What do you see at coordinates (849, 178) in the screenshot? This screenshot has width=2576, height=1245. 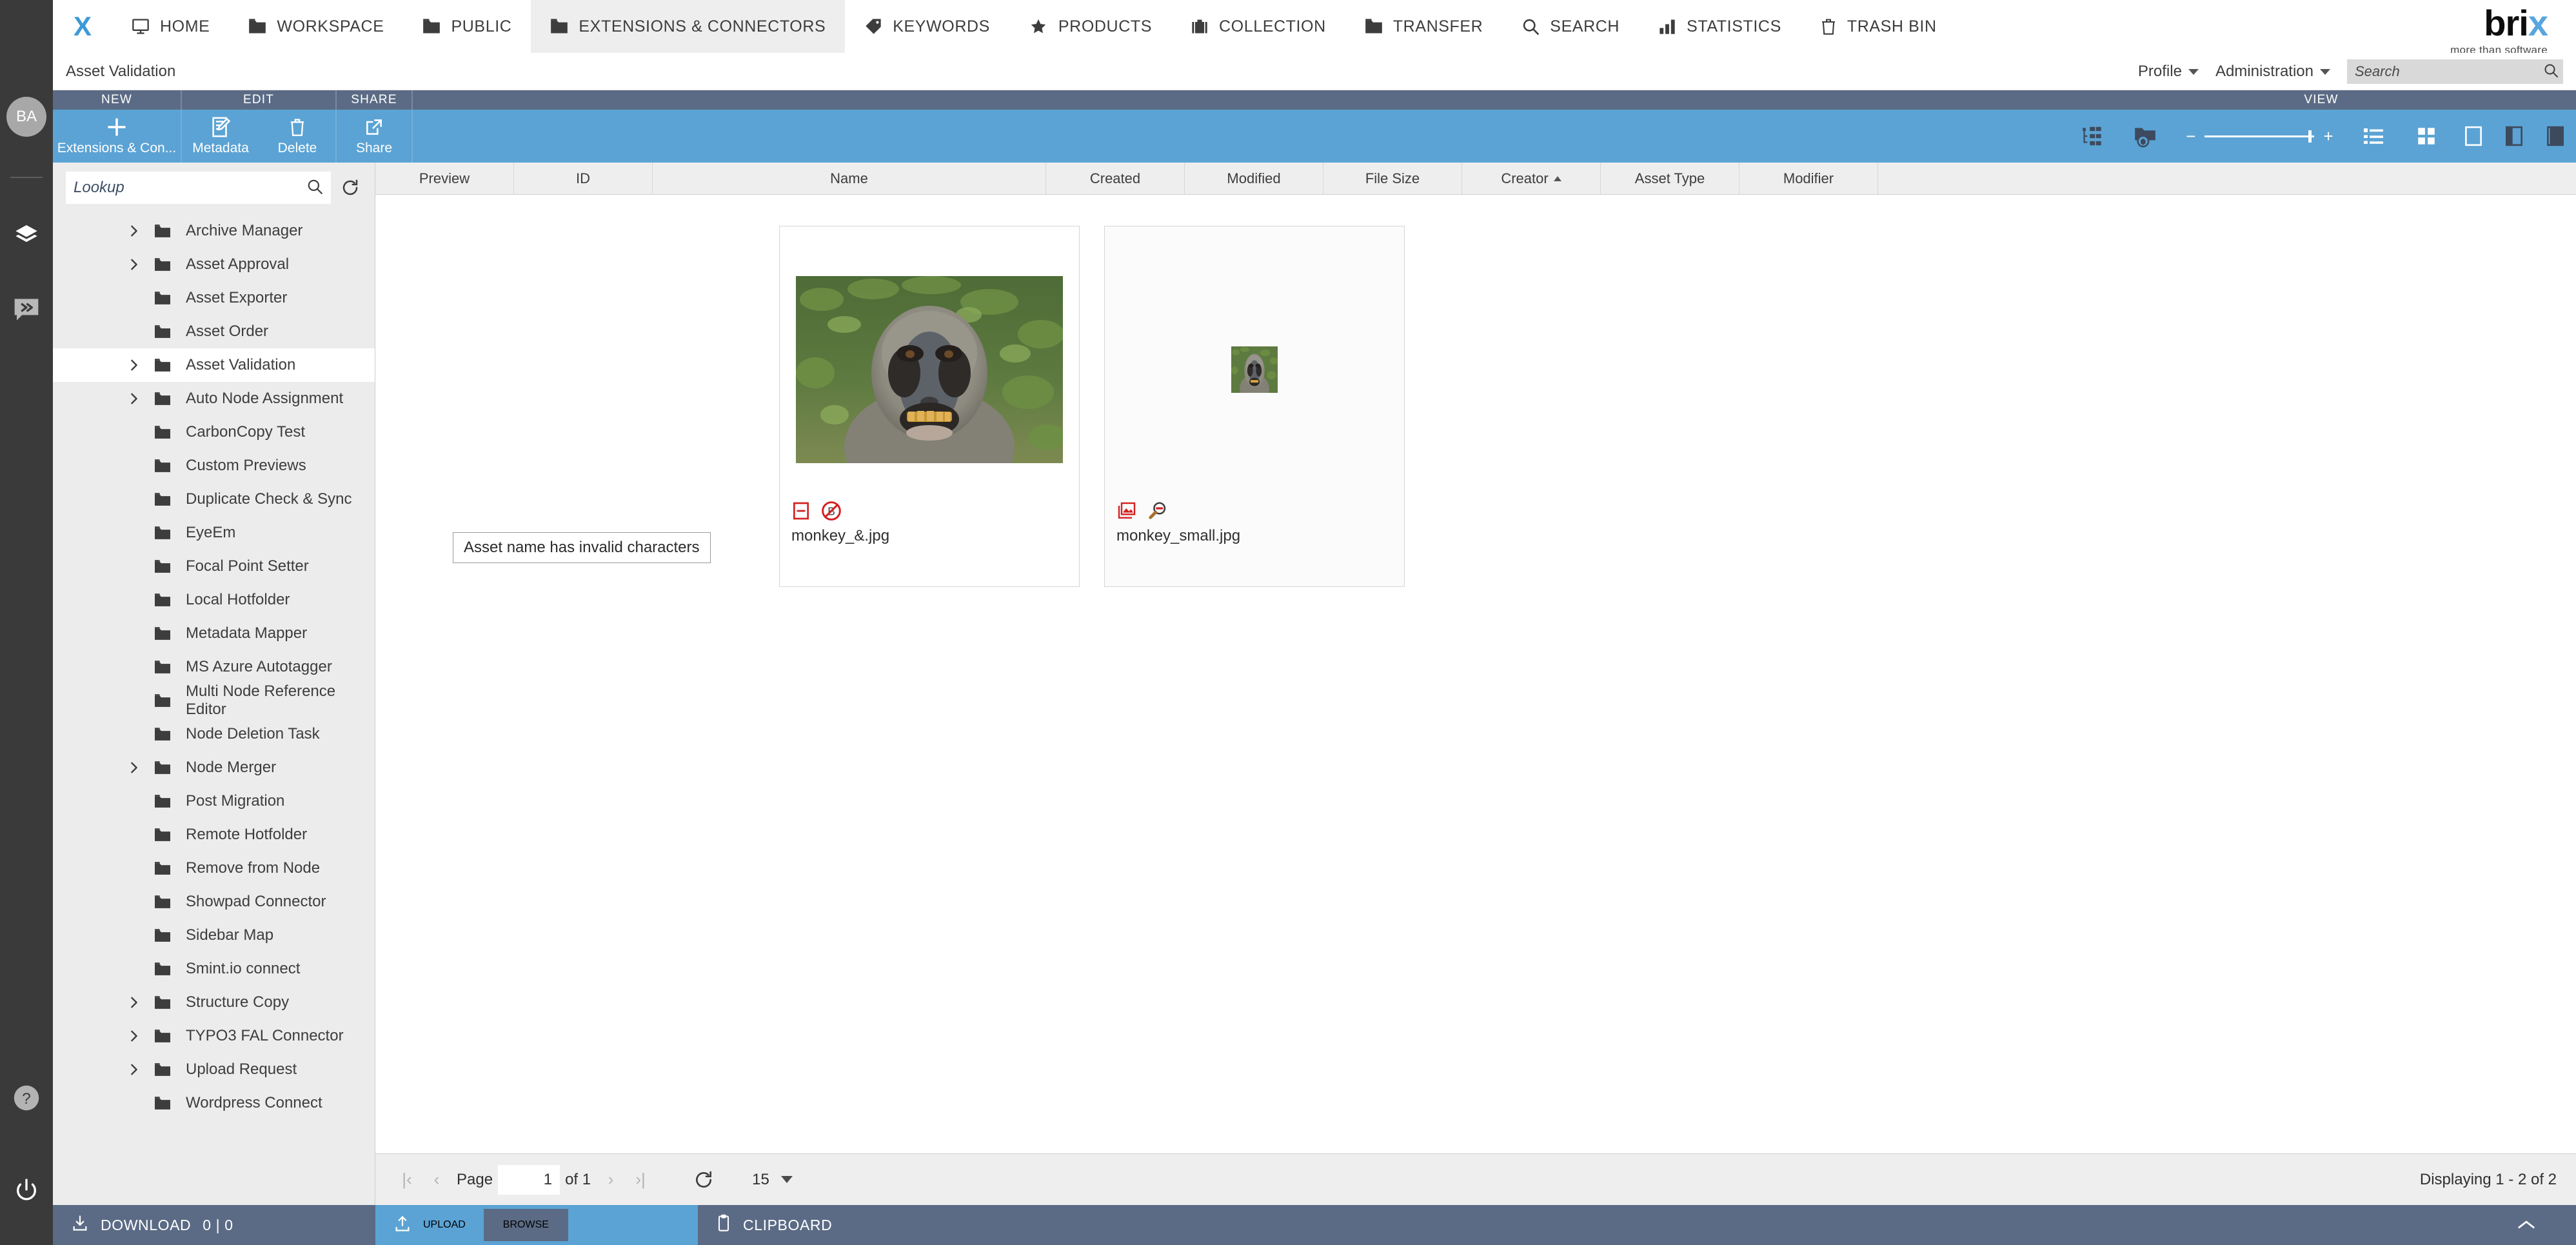 I see `column-header: Name` at bounding box center [849, 178].